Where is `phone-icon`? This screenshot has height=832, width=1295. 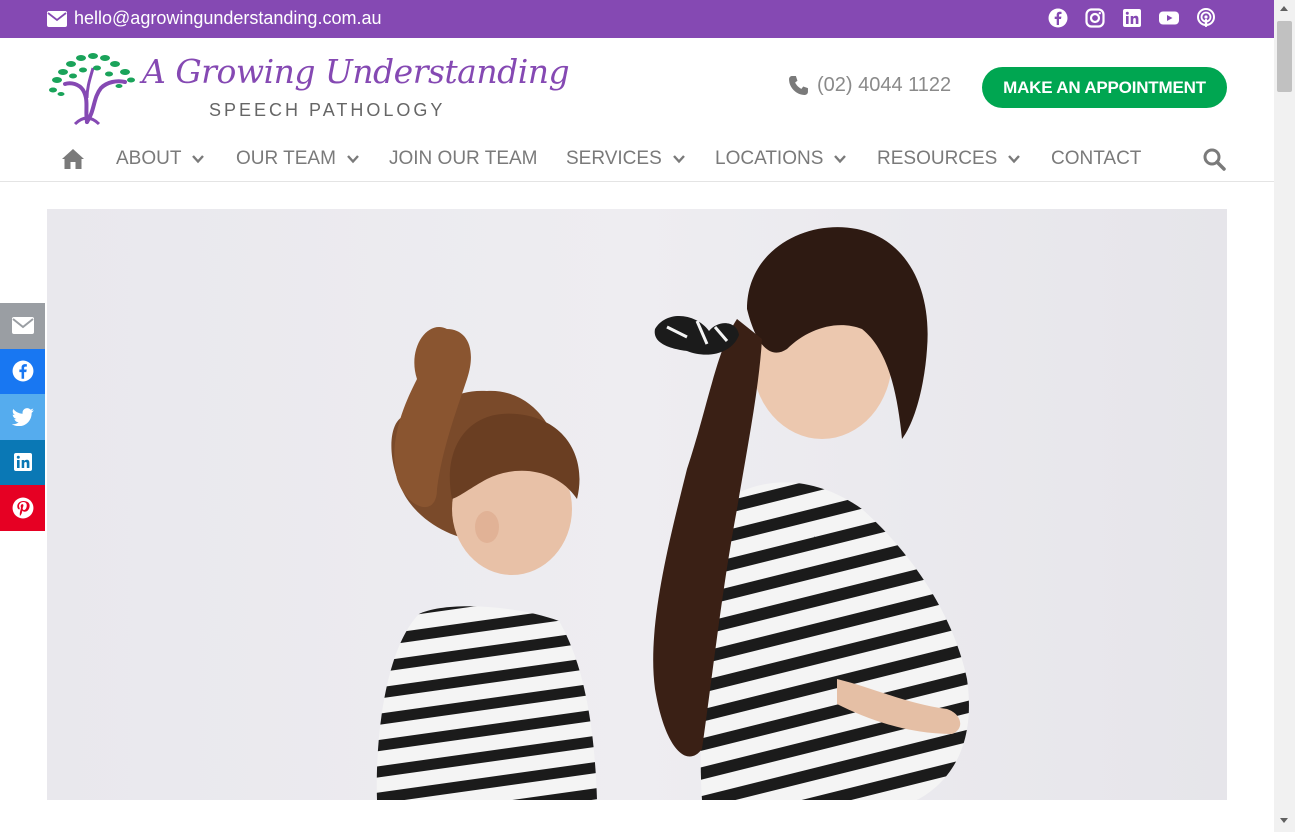
phone-icon is located at coordinates (798, 85).